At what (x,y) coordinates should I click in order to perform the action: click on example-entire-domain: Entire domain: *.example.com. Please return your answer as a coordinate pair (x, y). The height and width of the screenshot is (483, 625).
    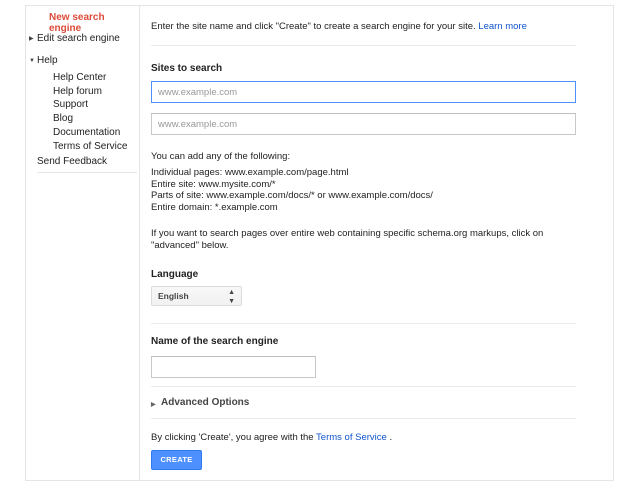
    Looking at the image, I should click on (214, 207).